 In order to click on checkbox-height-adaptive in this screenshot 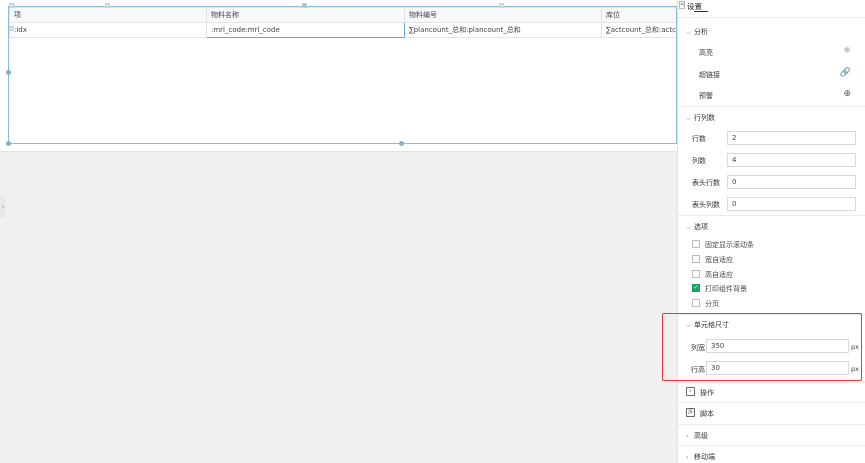, I will do `click(696, 274)`.